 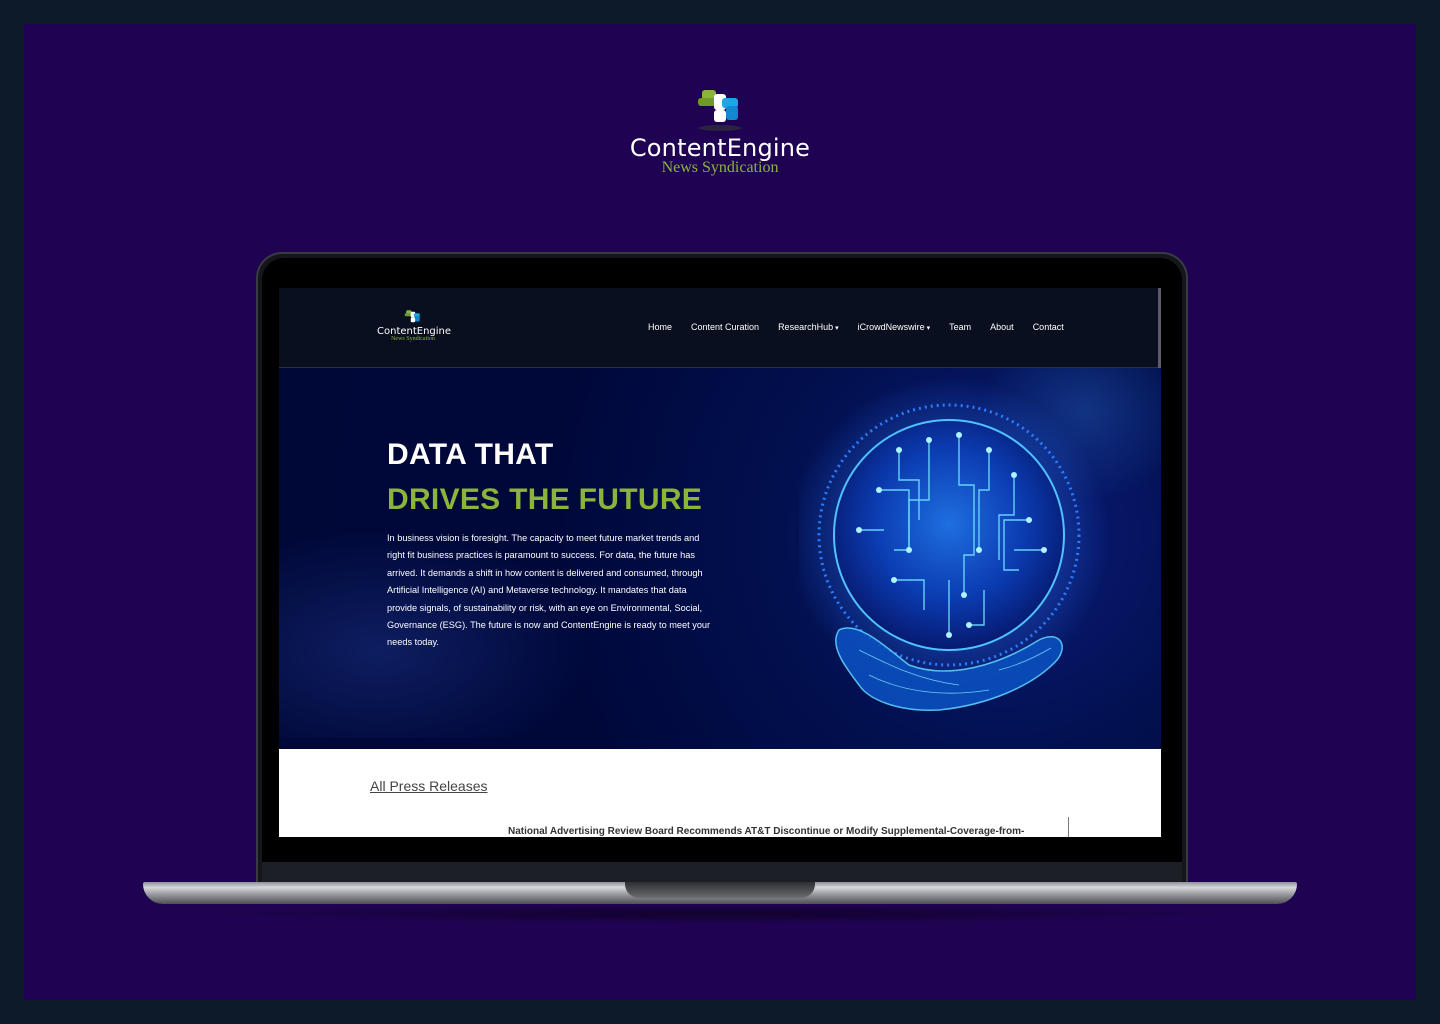 What do you see at coordinates (545, 499) in the screenshot?
I see `hero-title-line2: DRIVES THE FUTURE` at bounding box center [545, 499].